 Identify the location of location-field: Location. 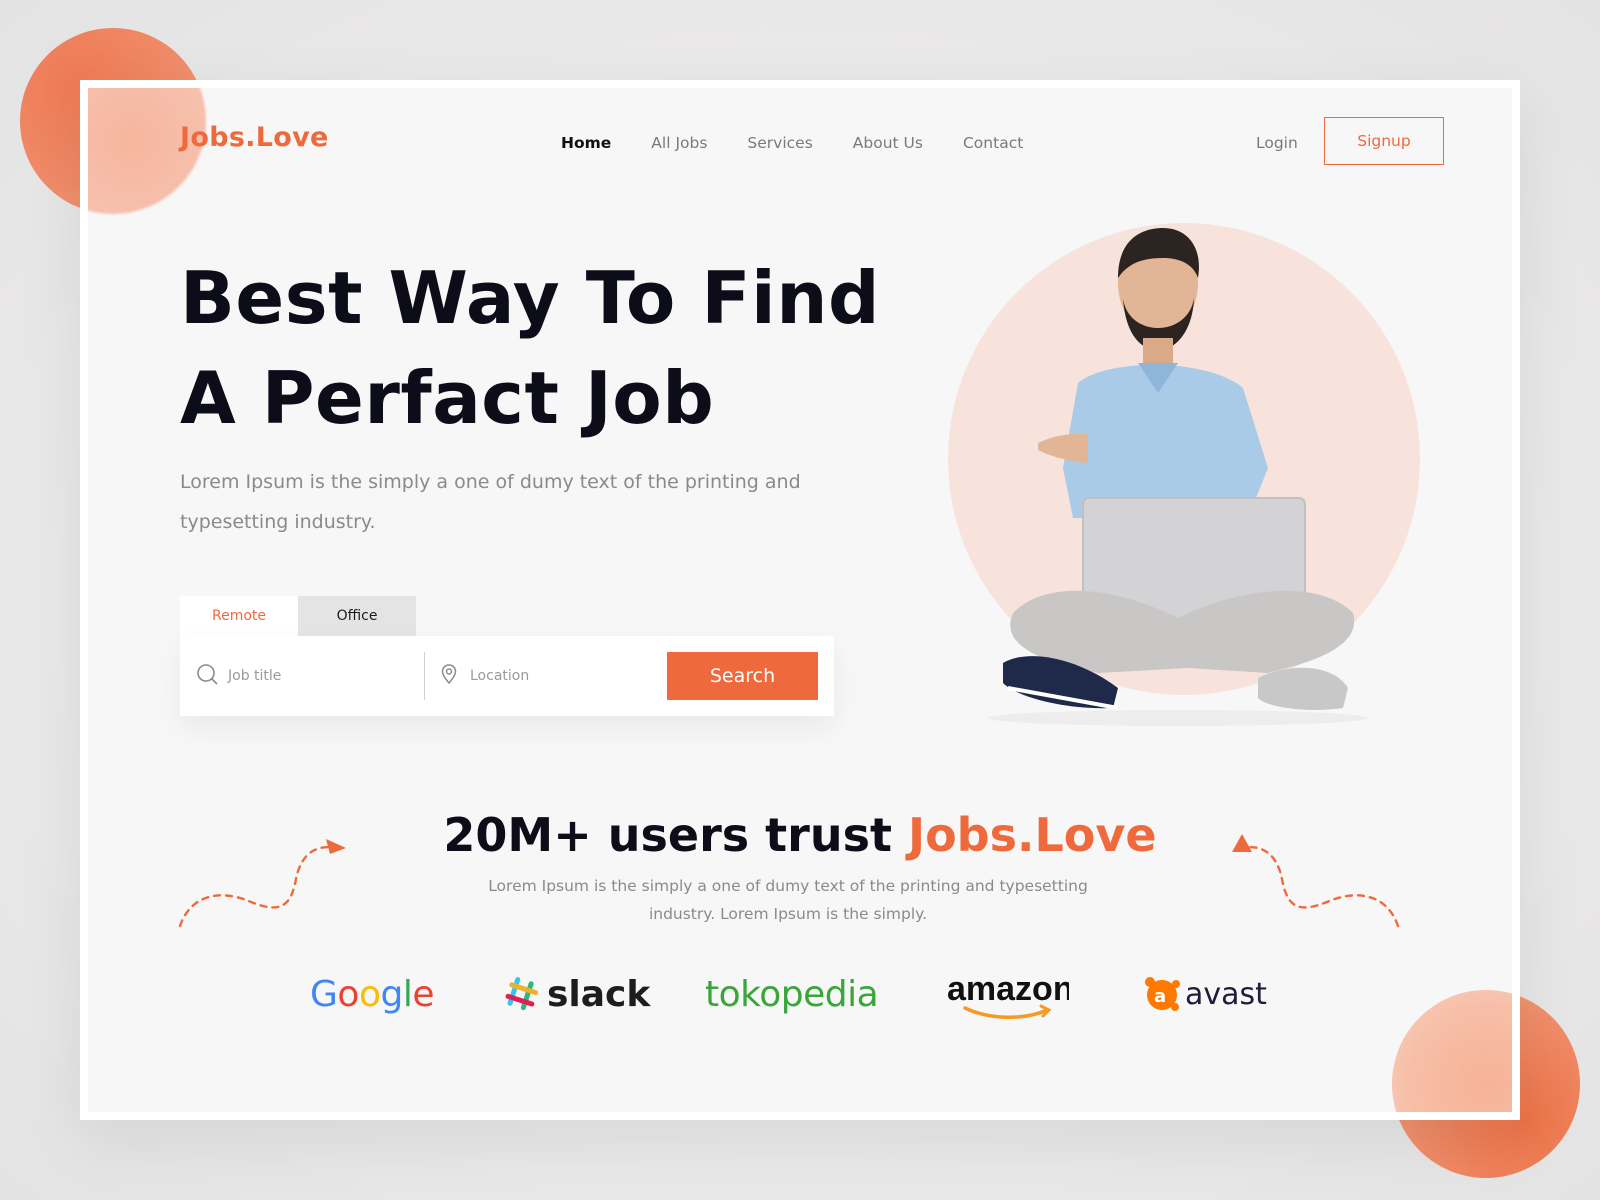
(538, 676).